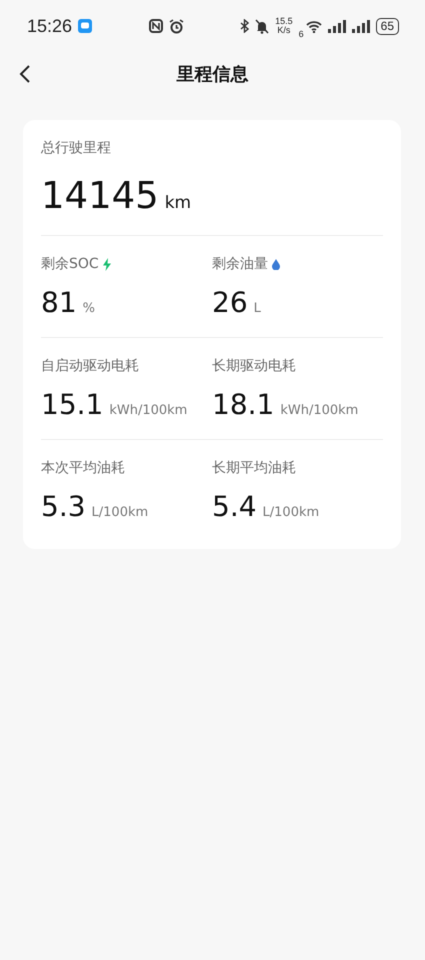  What do you see at coordinates (234, 506) in the screenshot?
I see `stat-value: 5.4` at bounding box center [234, 506].